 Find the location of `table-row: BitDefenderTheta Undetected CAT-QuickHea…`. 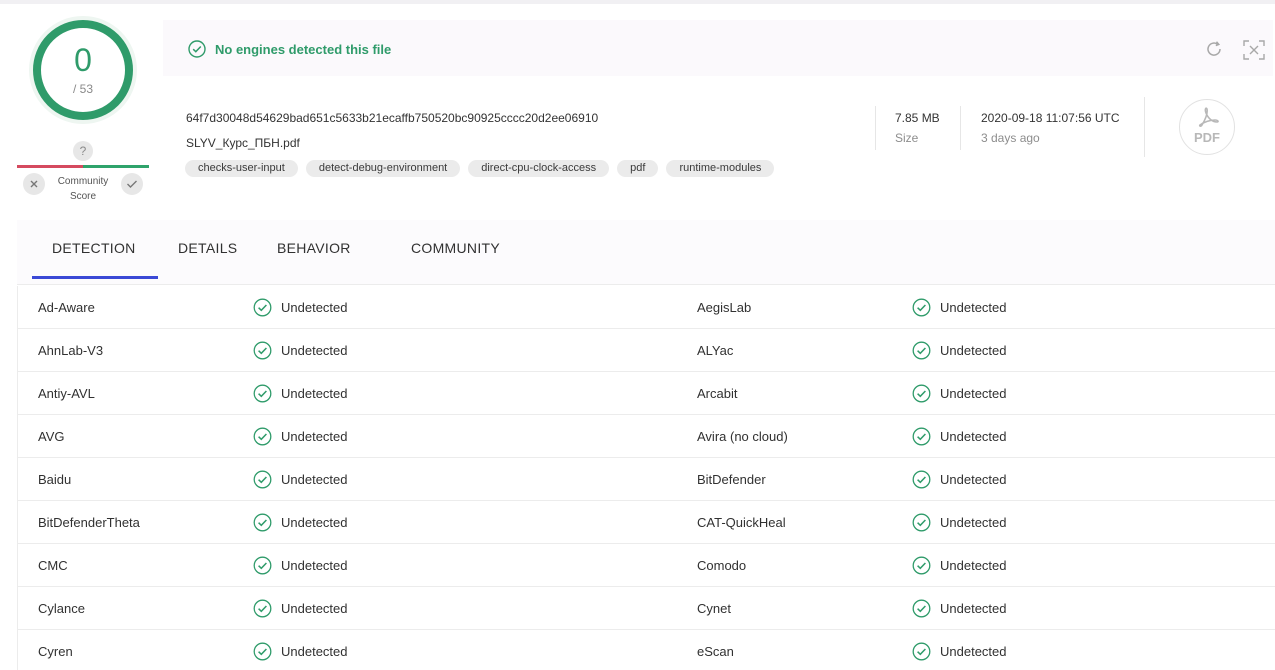

table-row: BitDefenderTheta Undetected CAT-QuickHea… is located at coordinates (646, 522).